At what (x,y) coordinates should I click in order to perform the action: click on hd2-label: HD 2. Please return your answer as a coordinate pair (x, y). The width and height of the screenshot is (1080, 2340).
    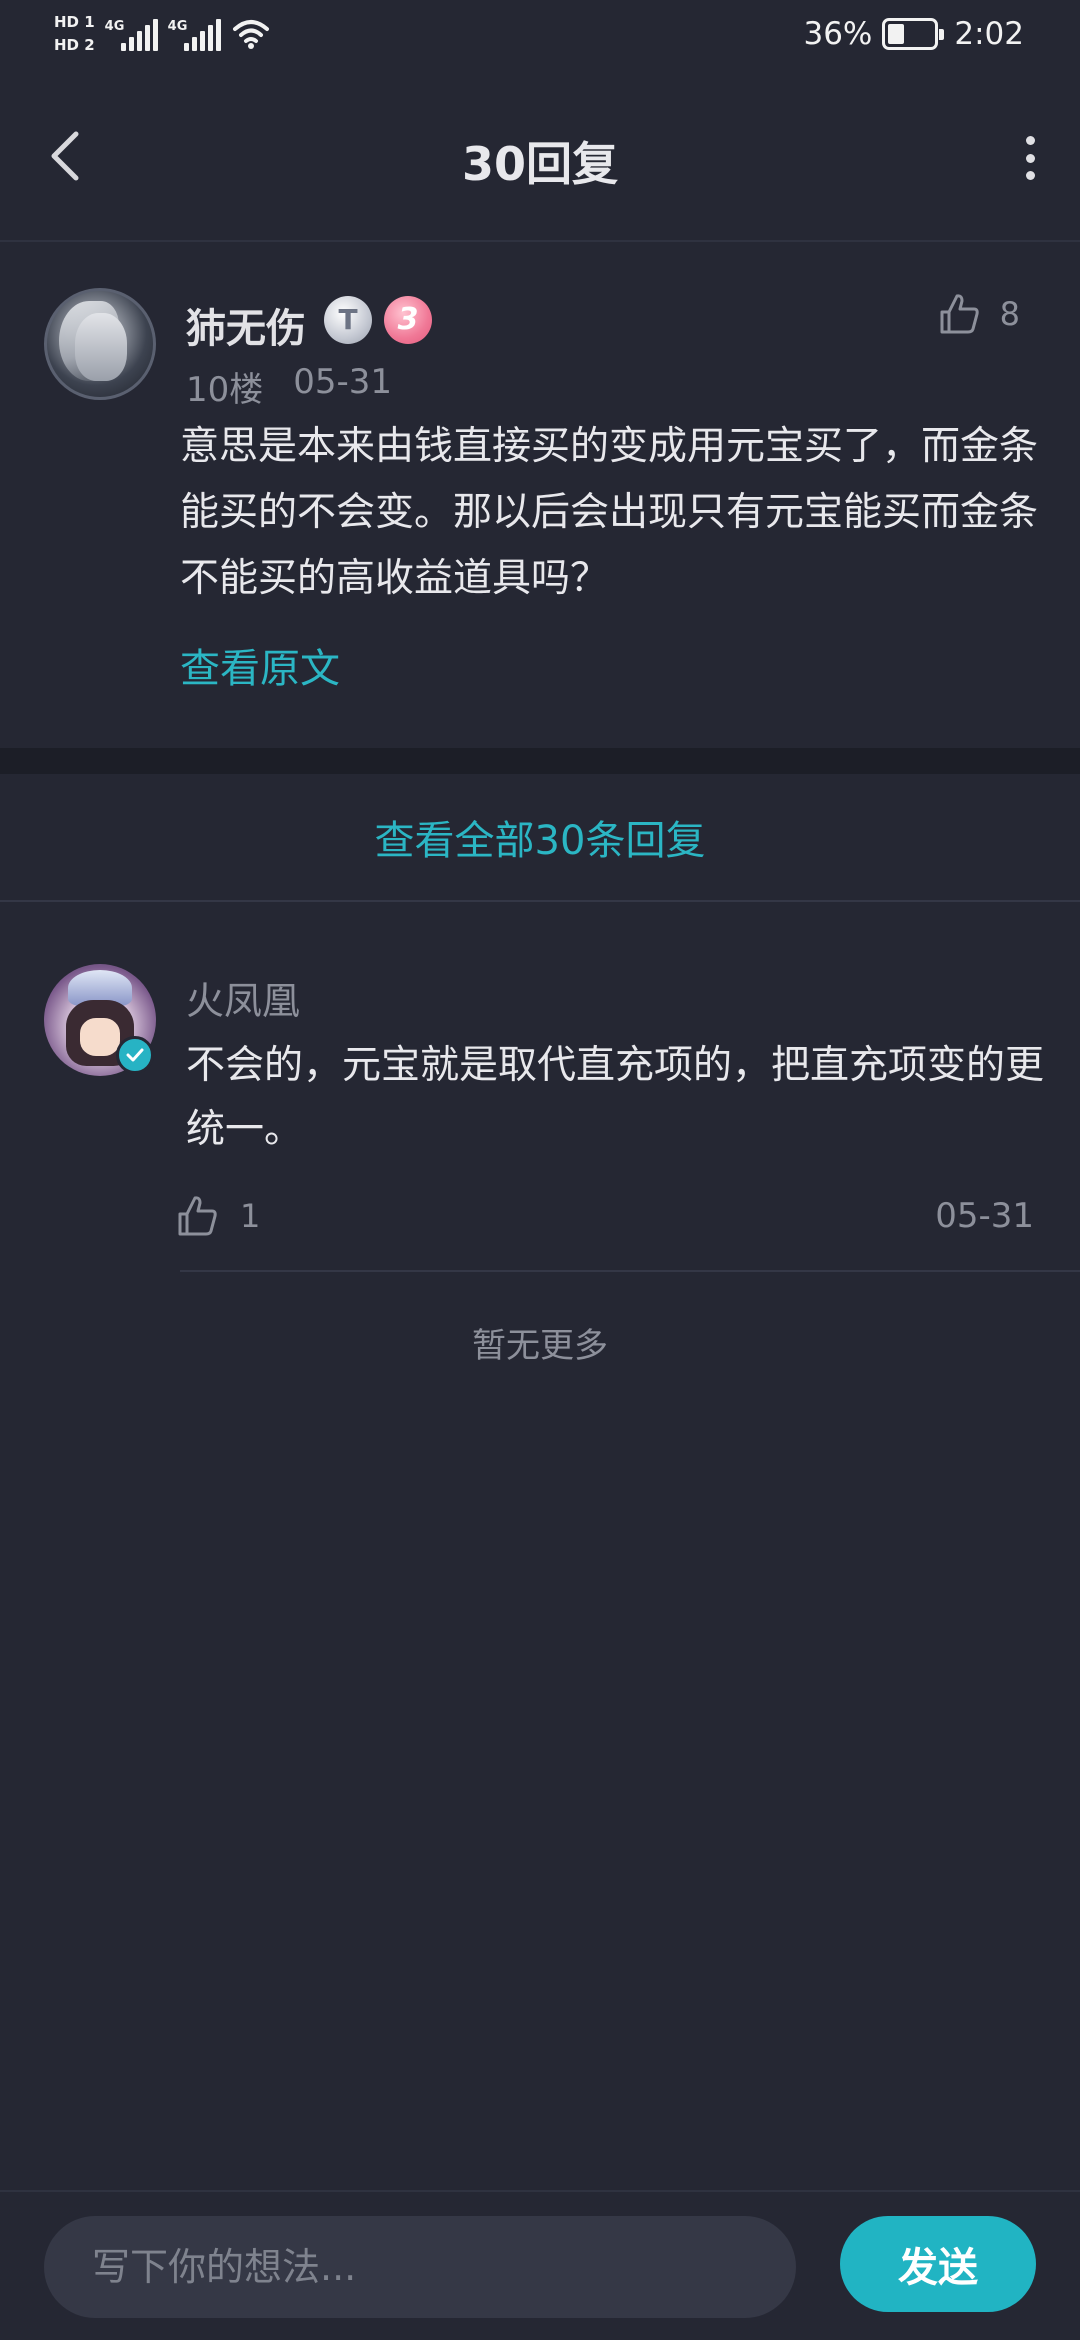
    Looking at the image, I should click on (74, 45).